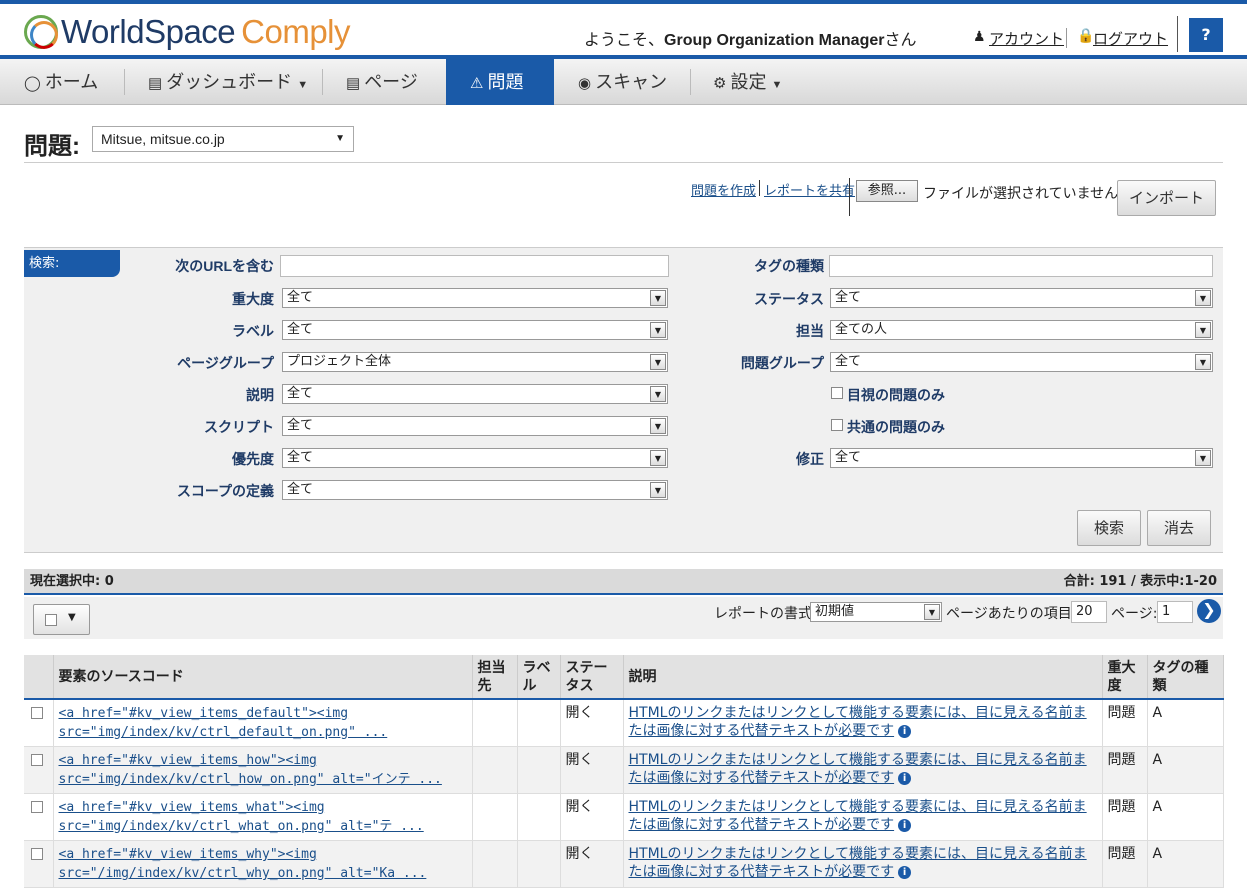 The height and width of the screenshot is (888, 1247). What do you see at coordinates (61, 82) in the screenshot?
I see `nav-home: ◯ ホーム` at bounding box center [61, 82].